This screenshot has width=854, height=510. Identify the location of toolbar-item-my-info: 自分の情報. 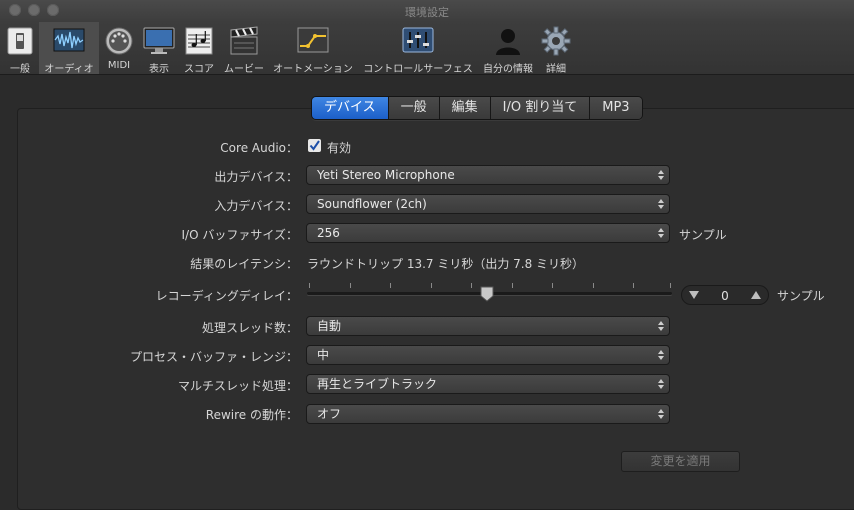
(508, 48).